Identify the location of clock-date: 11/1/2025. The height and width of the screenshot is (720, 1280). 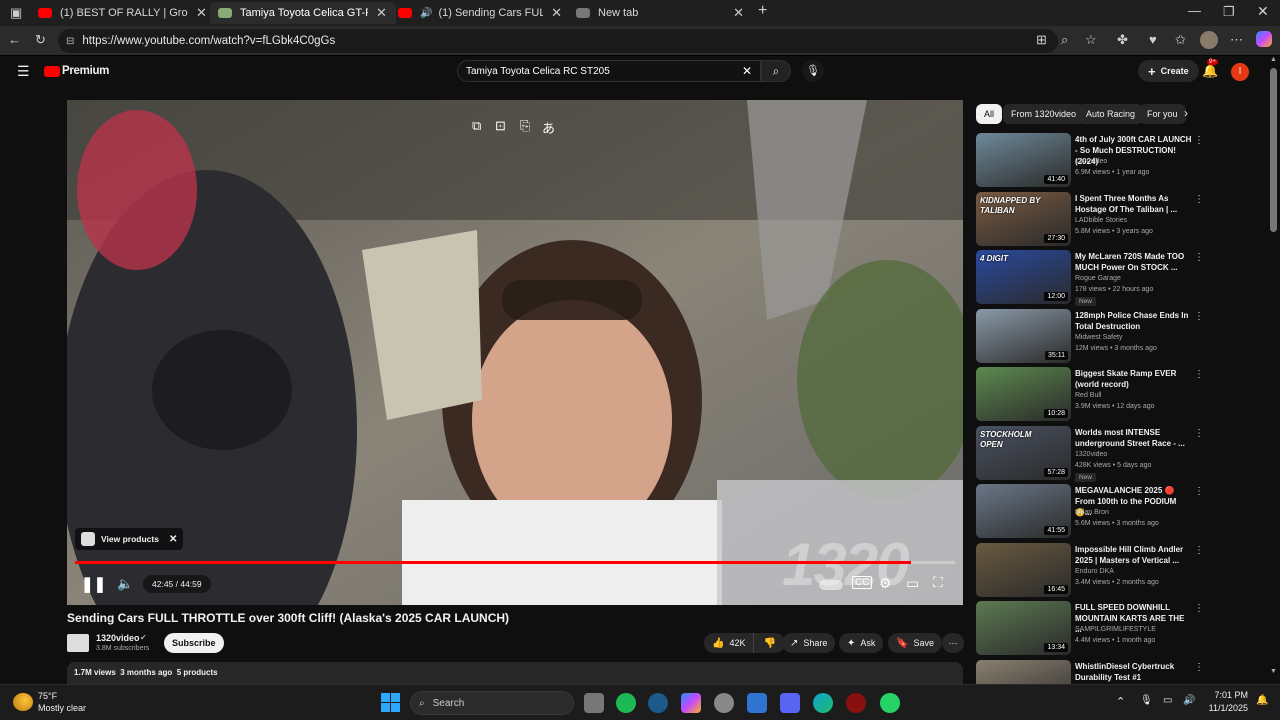
(1223, 708).